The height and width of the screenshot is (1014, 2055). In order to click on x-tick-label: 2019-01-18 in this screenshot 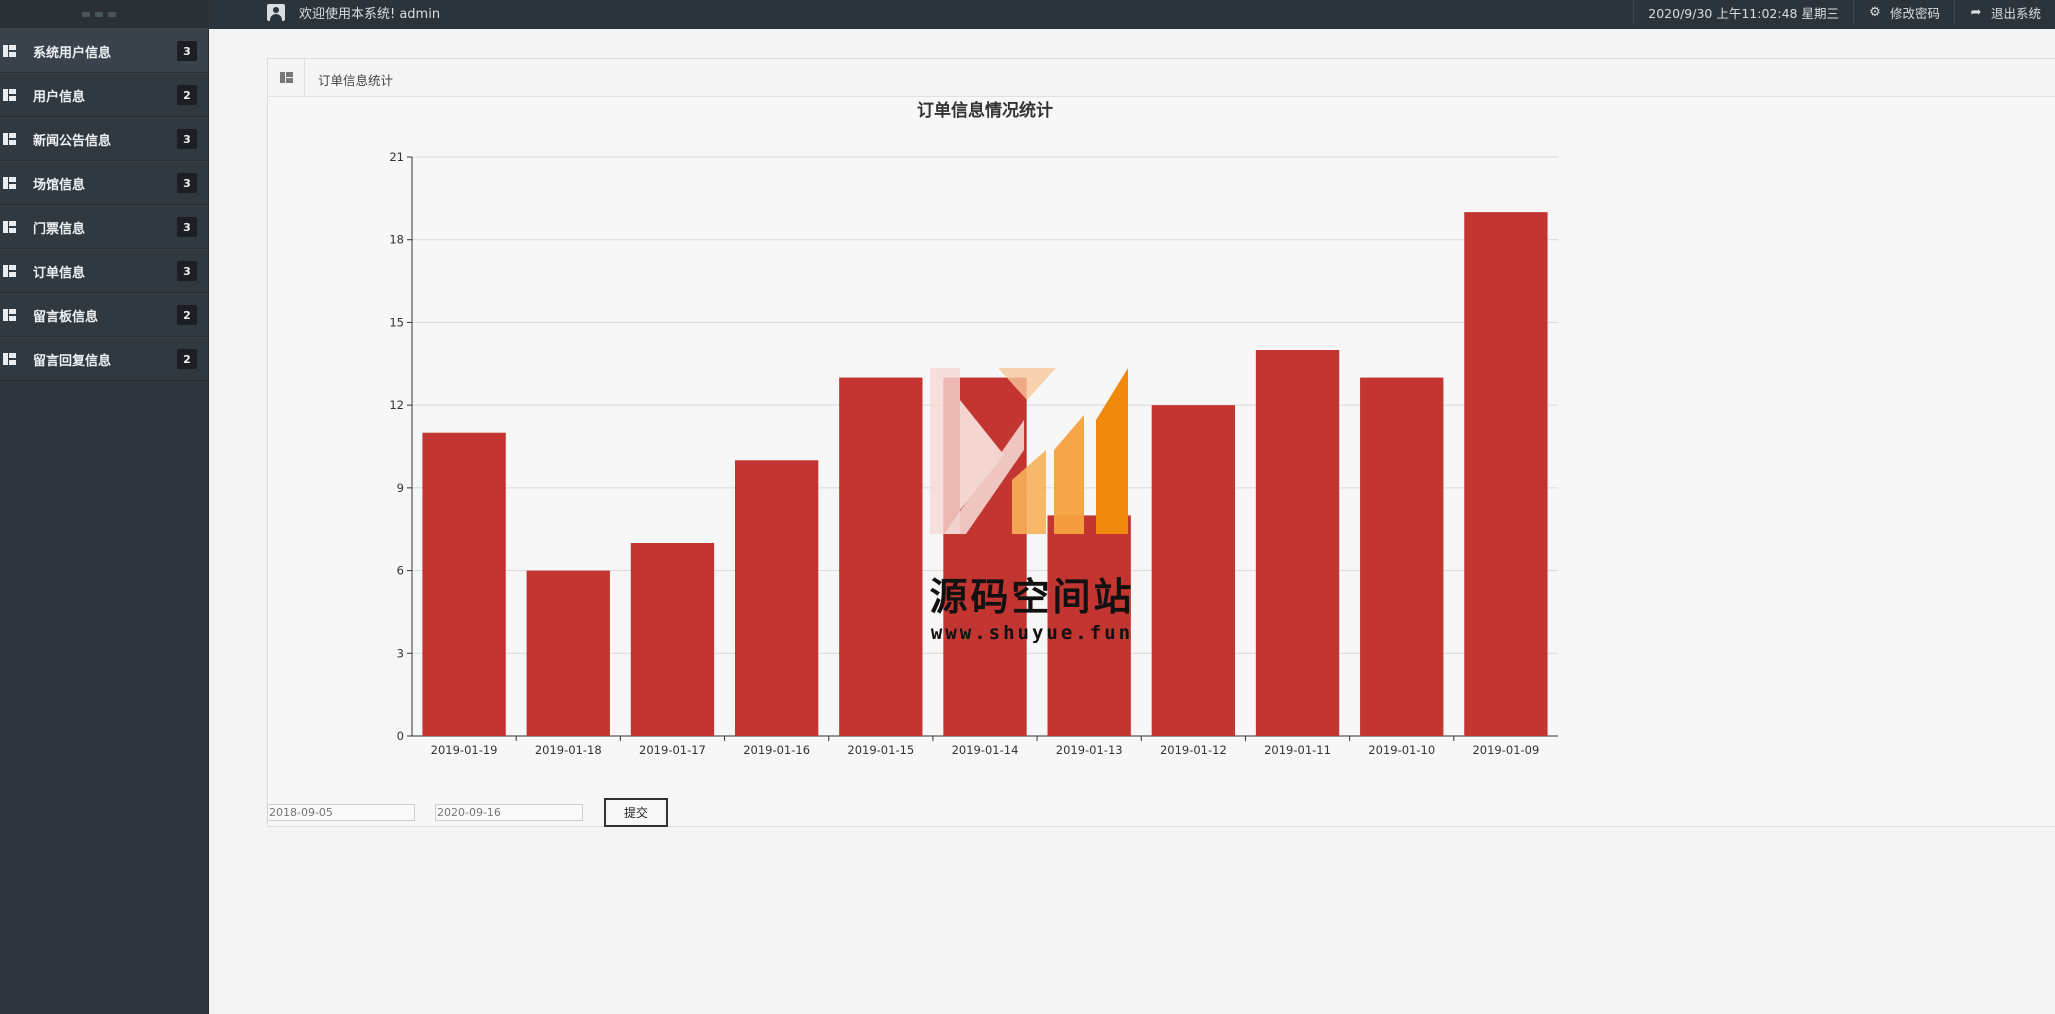, I will do `click(568, 750)`.